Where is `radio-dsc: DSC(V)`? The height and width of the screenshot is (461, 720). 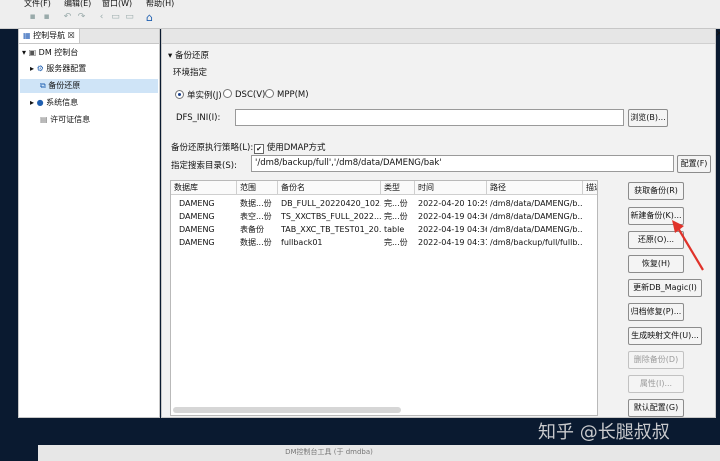
radio-dsc: DSC(V) is located at coordinates (244, 94).